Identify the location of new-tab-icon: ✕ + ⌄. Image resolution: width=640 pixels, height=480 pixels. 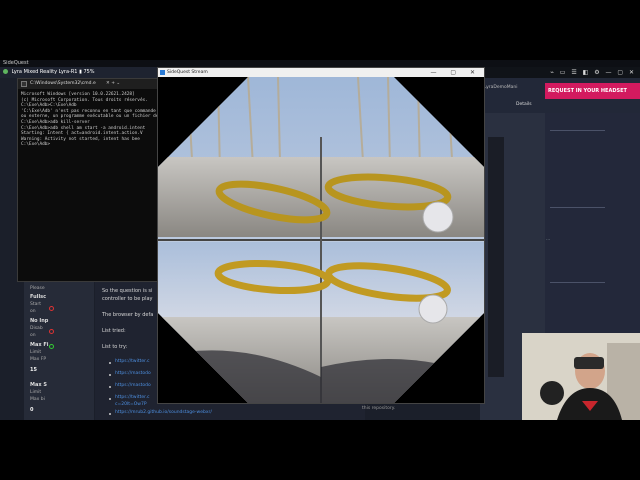
(113, 84).